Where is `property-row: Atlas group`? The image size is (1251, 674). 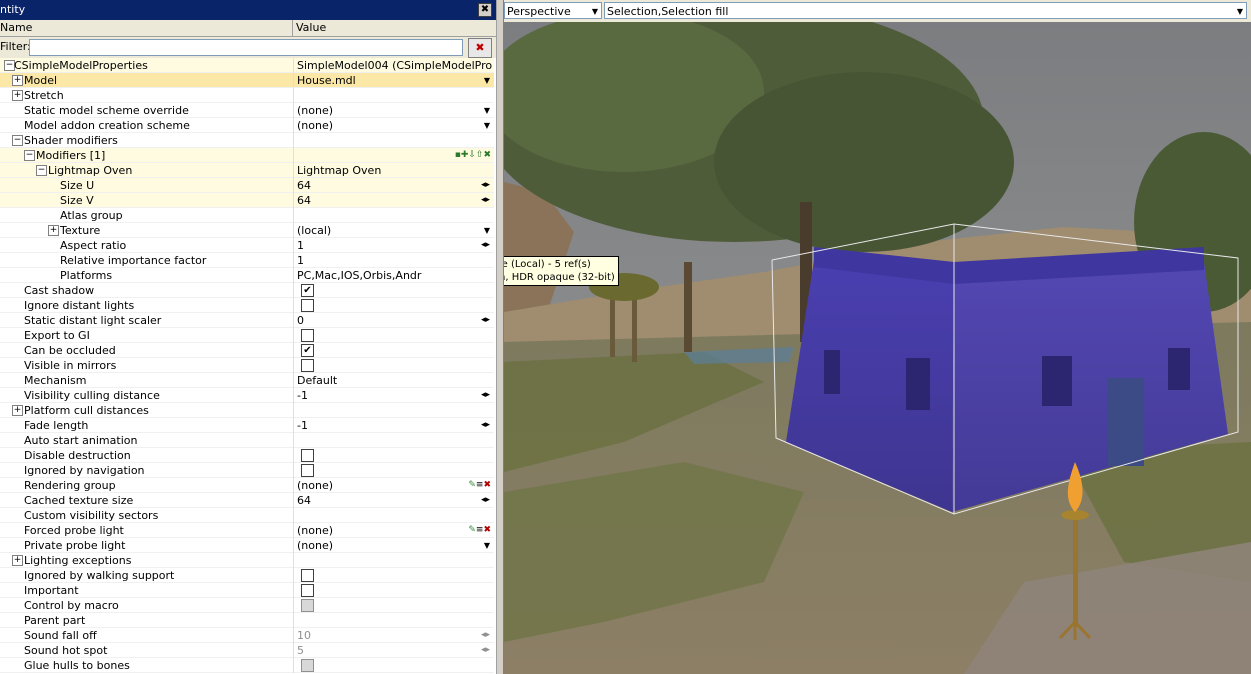 property-row: Atlas group is located at coordinates (247, 215).